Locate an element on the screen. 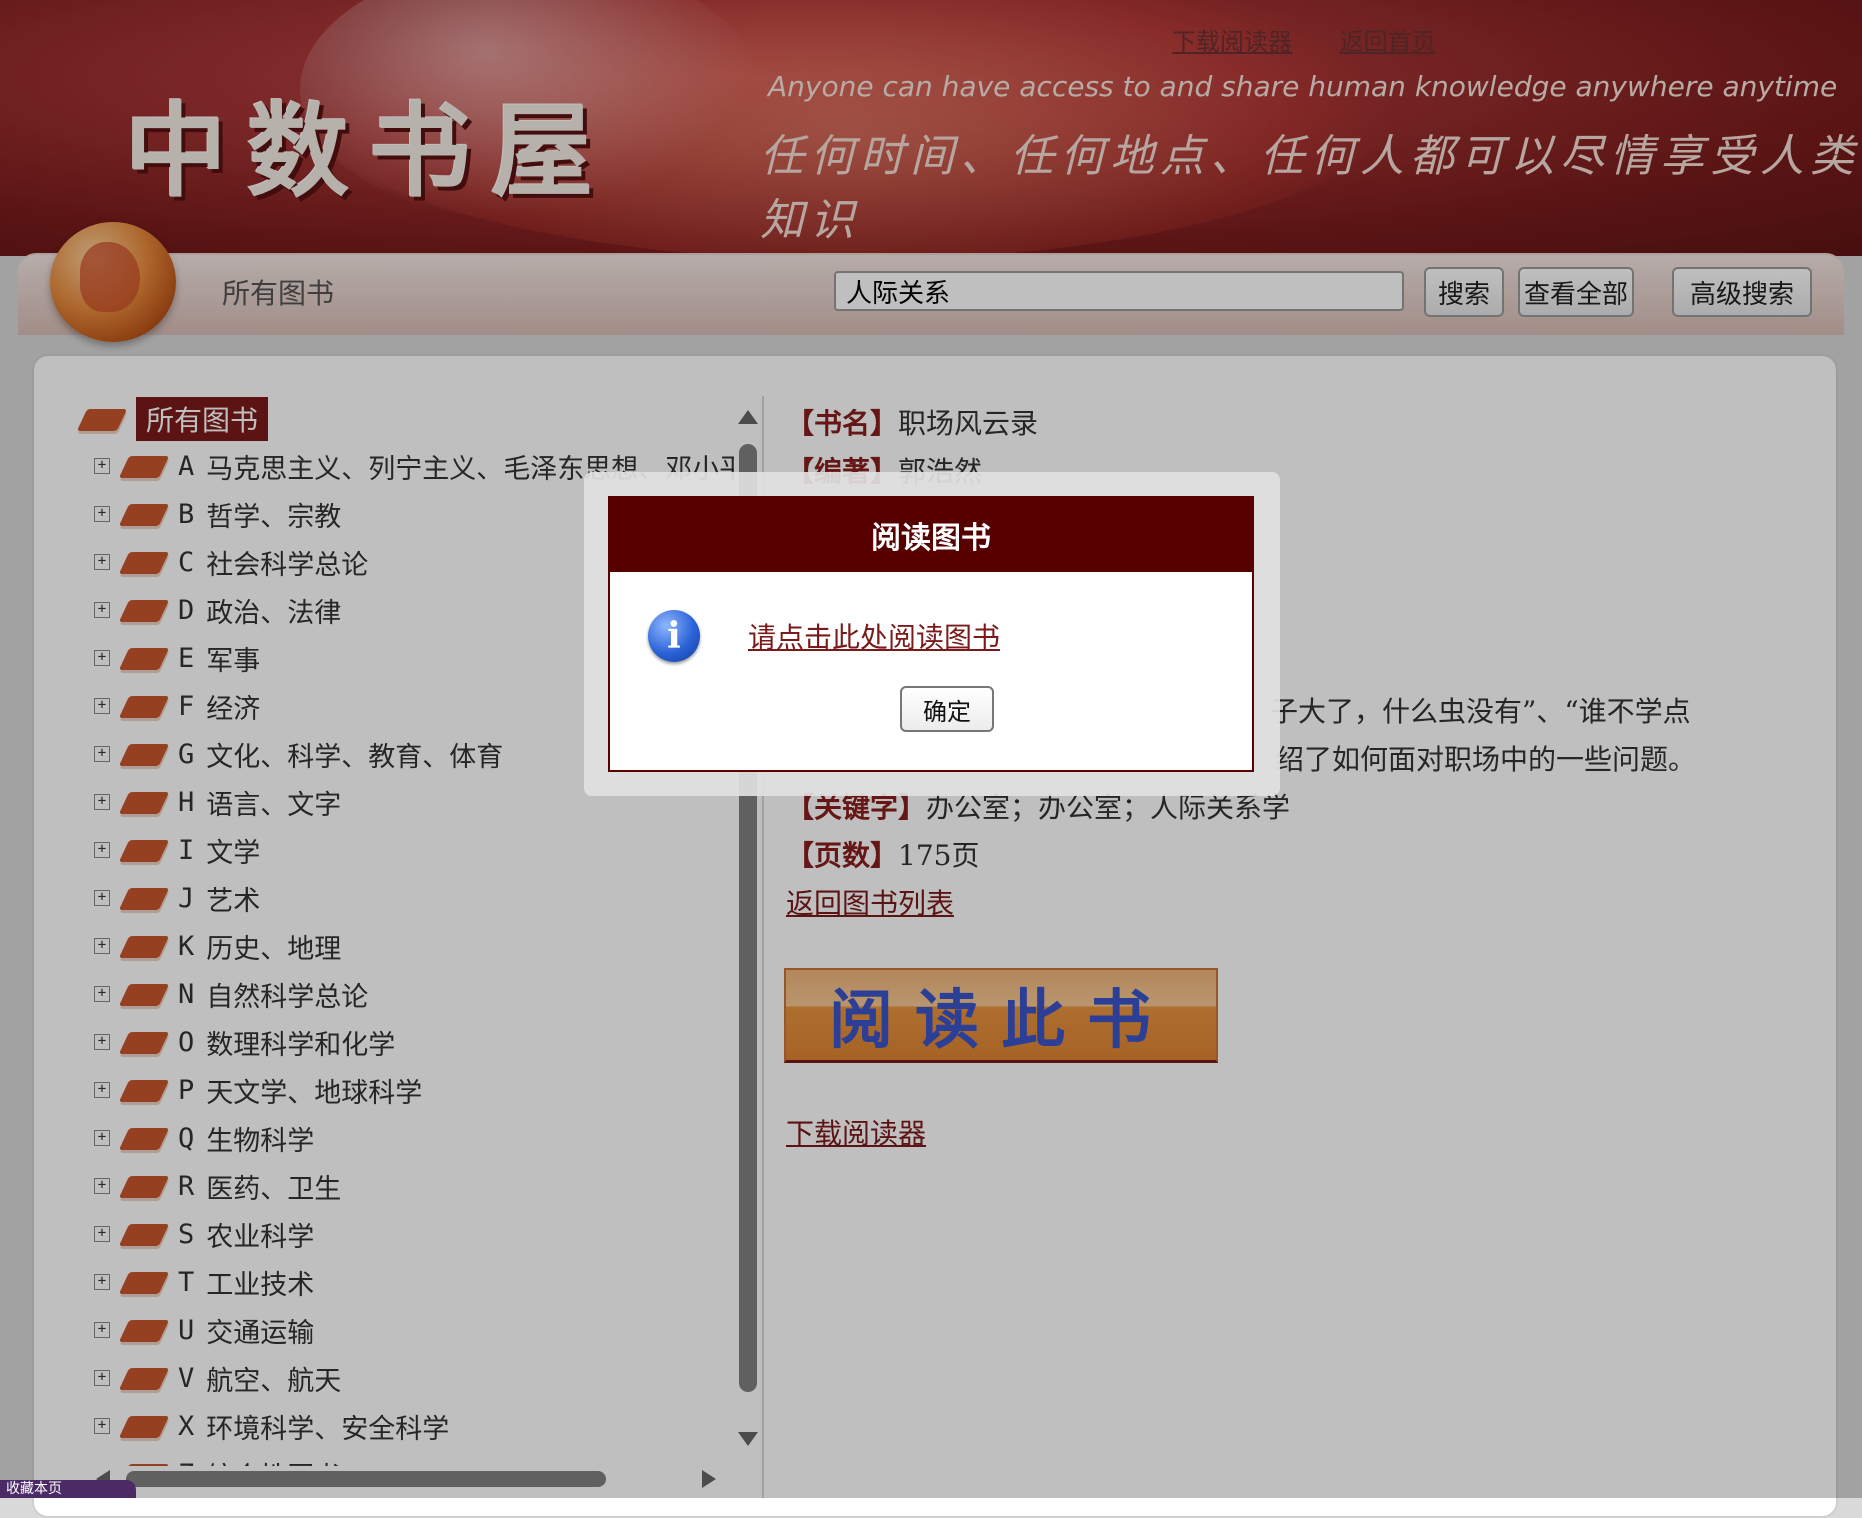 The image size is (1862, 1518). read-book-dialog-link: 请点击此处阅读图书 is located at coordinates (874, 636).